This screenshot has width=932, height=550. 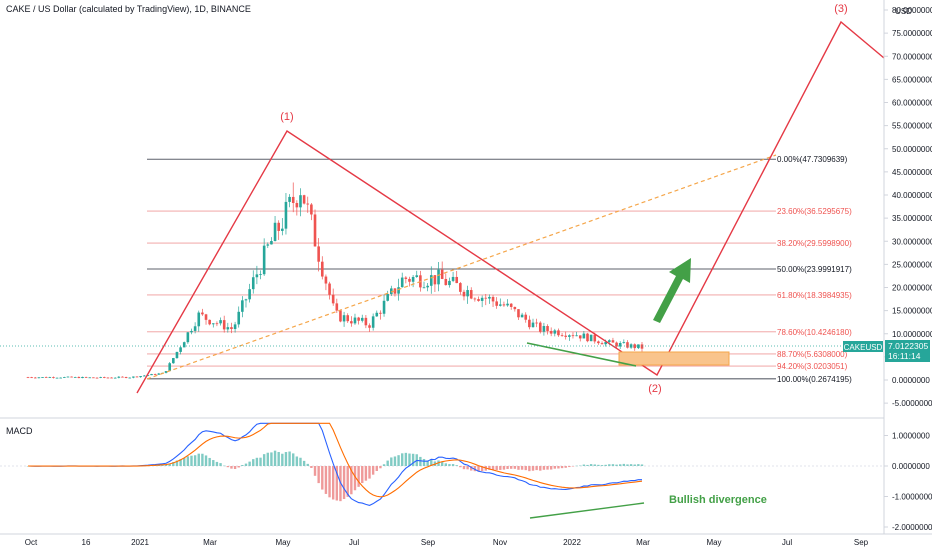 What do you see at coordinates (912, 288) in the screenshot?
I see `price-tick-label: 20.0000000` at bounding box center [912, 288].